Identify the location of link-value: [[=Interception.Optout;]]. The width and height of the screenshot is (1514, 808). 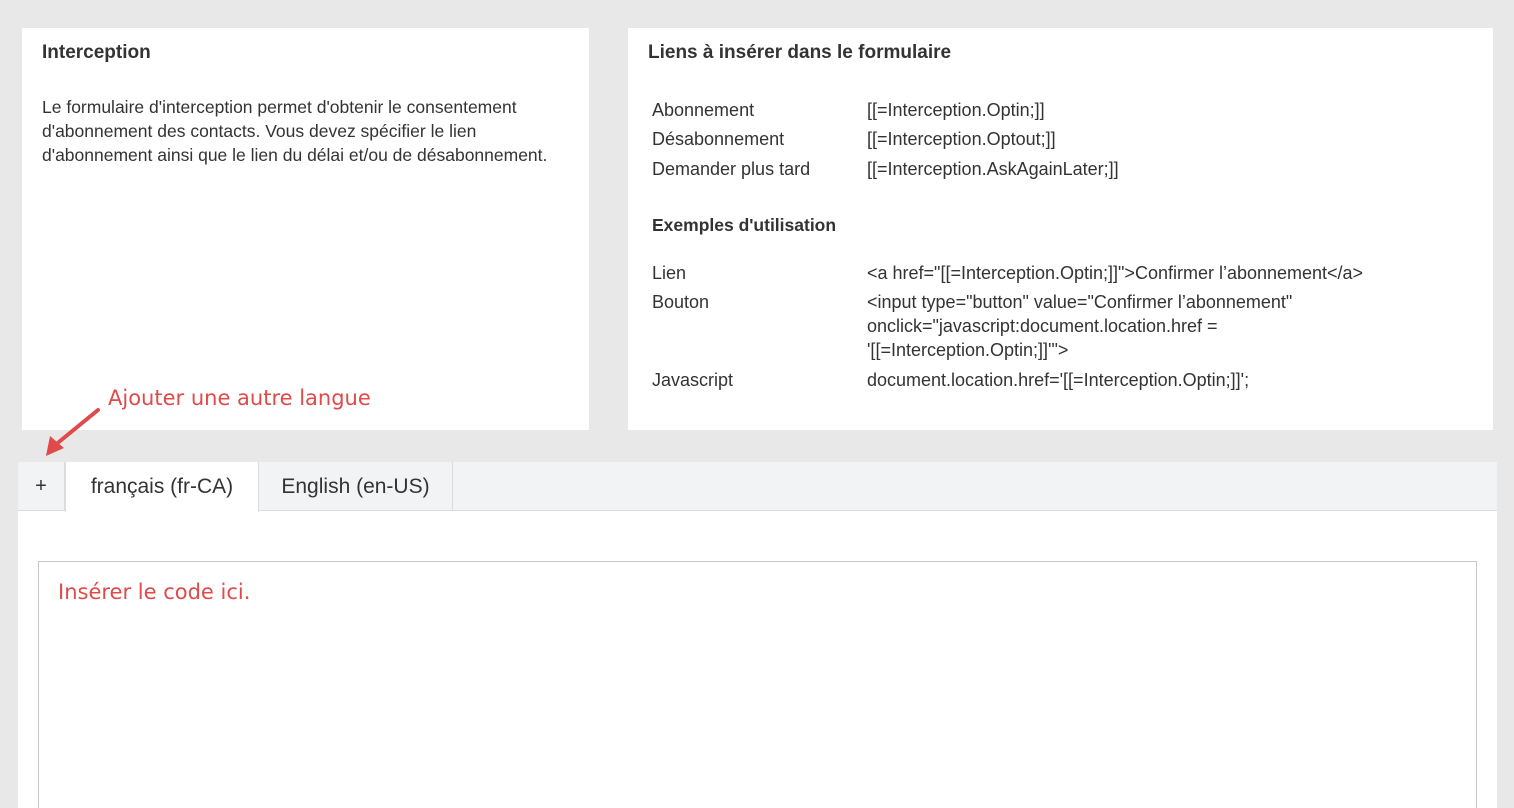
(961, 139).